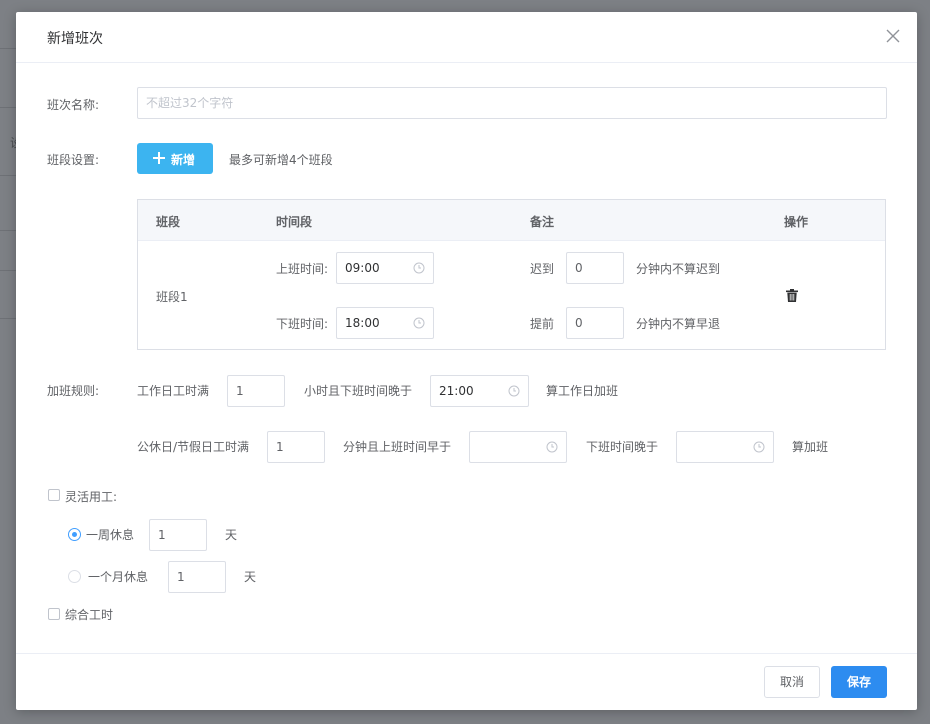 This screenshot has height=724, width=930. I want to click on add-segment-button: 新增, so click(175, 158).